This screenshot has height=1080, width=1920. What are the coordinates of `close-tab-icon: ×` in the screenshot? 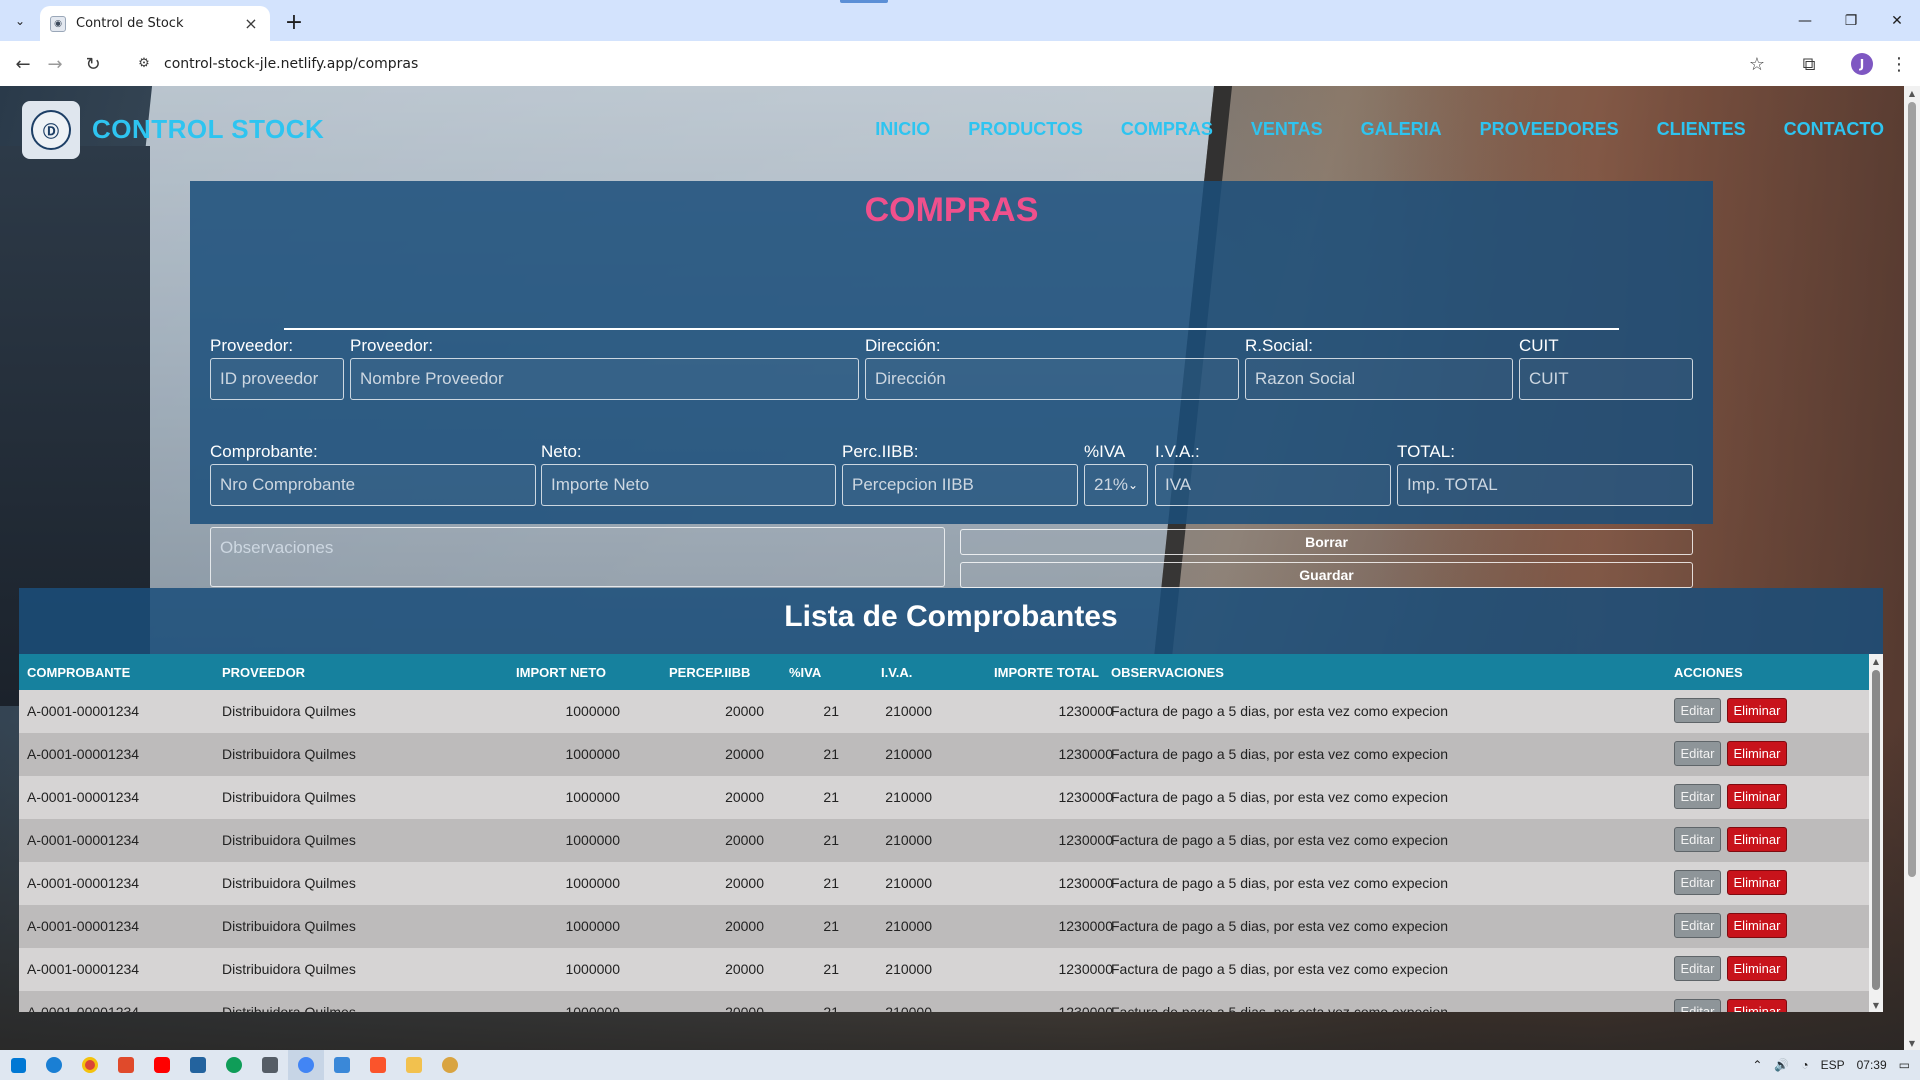 It's located at (251, 23).